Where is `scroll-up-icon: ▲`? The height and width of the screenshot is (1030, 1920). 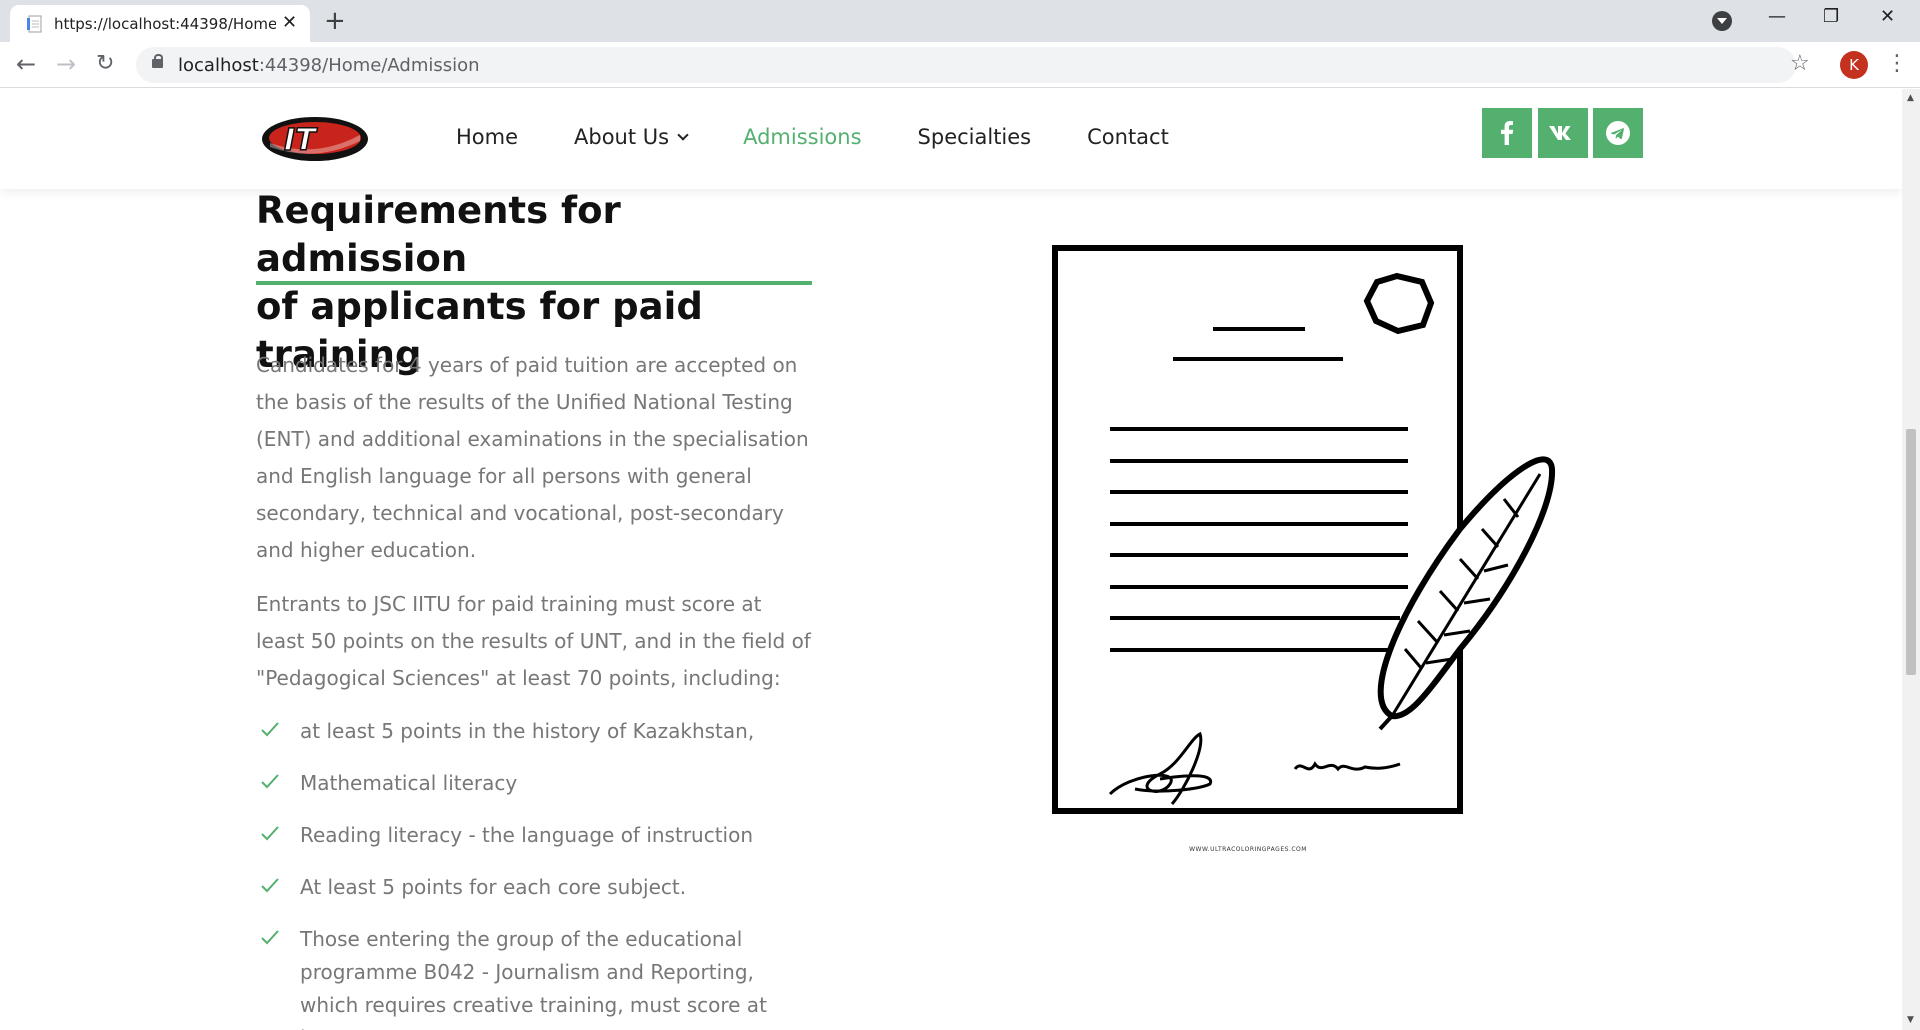 scroll-up-icon: ▲ is located at coordinates (1910, 98).